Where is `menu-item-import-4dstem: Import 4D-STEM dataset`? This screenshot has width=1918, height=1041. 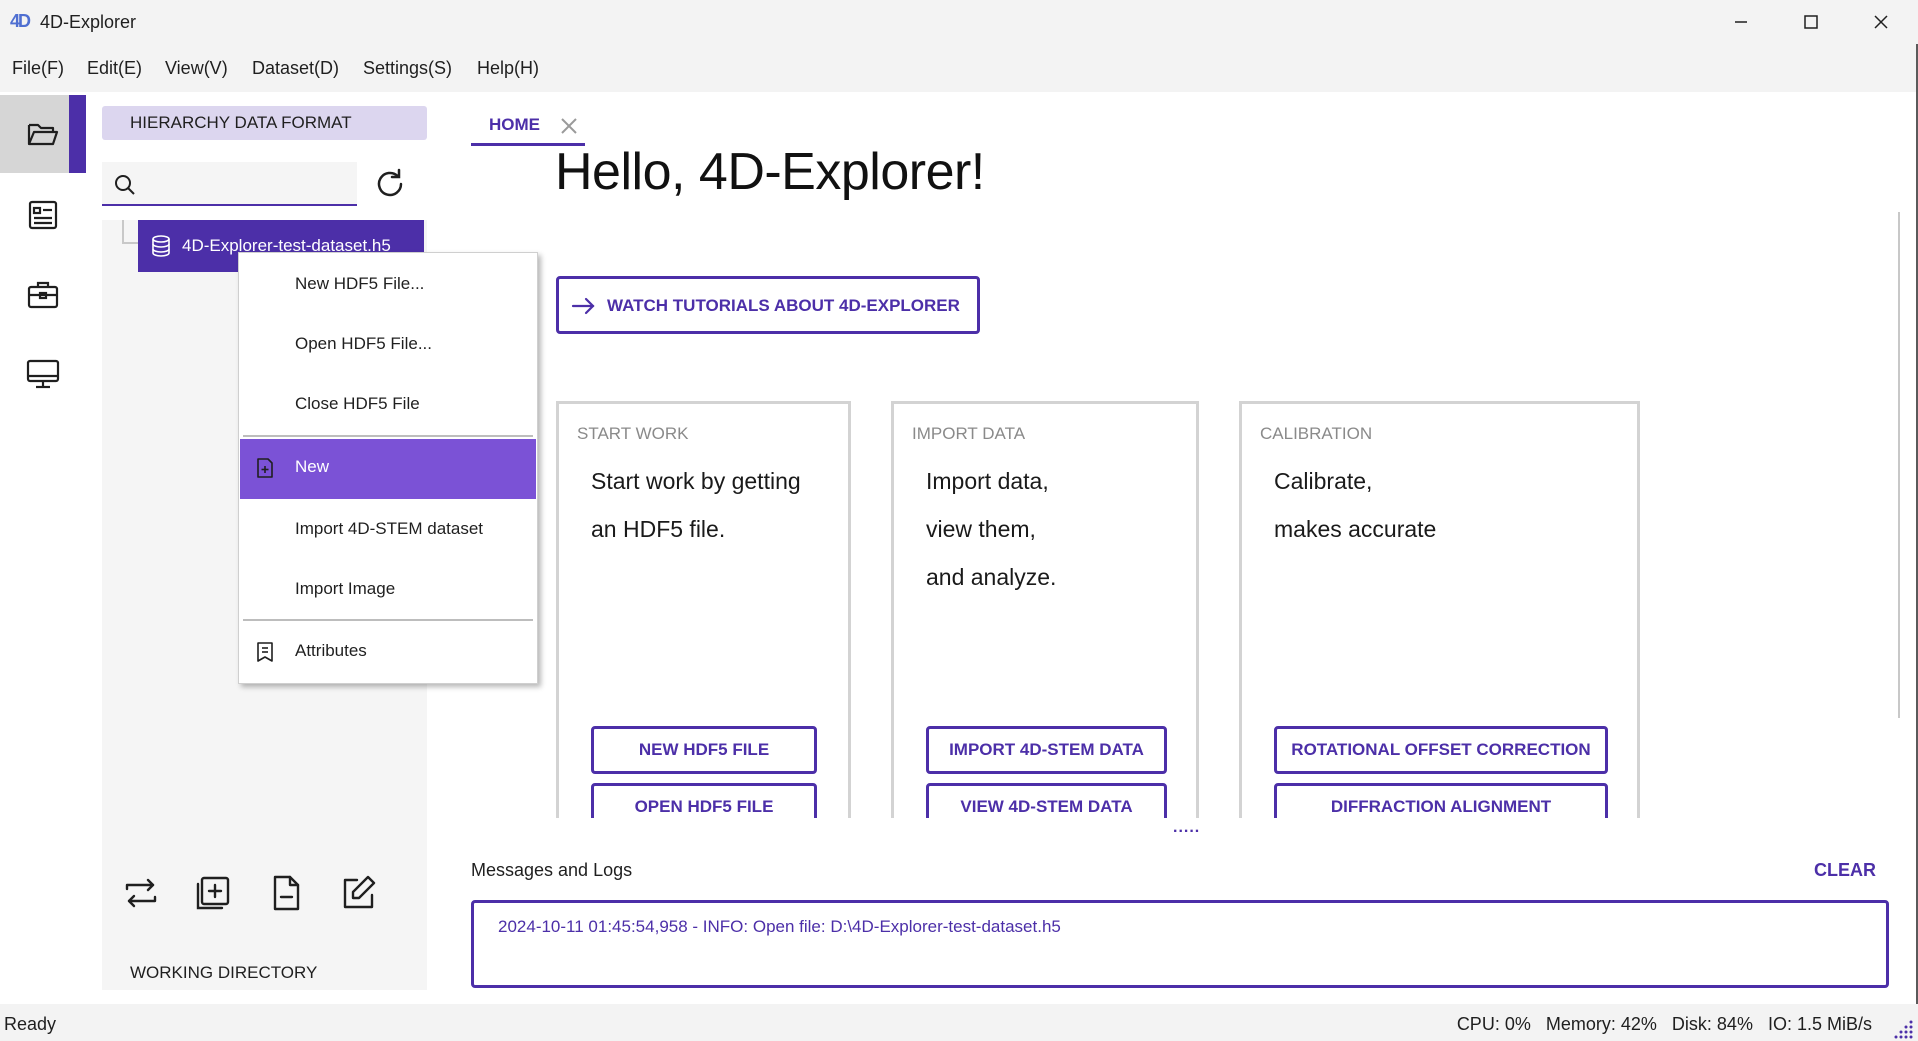 menu-item-import-4dstem: Import 4D-STEM dataset is located at coordinates (388, 530).